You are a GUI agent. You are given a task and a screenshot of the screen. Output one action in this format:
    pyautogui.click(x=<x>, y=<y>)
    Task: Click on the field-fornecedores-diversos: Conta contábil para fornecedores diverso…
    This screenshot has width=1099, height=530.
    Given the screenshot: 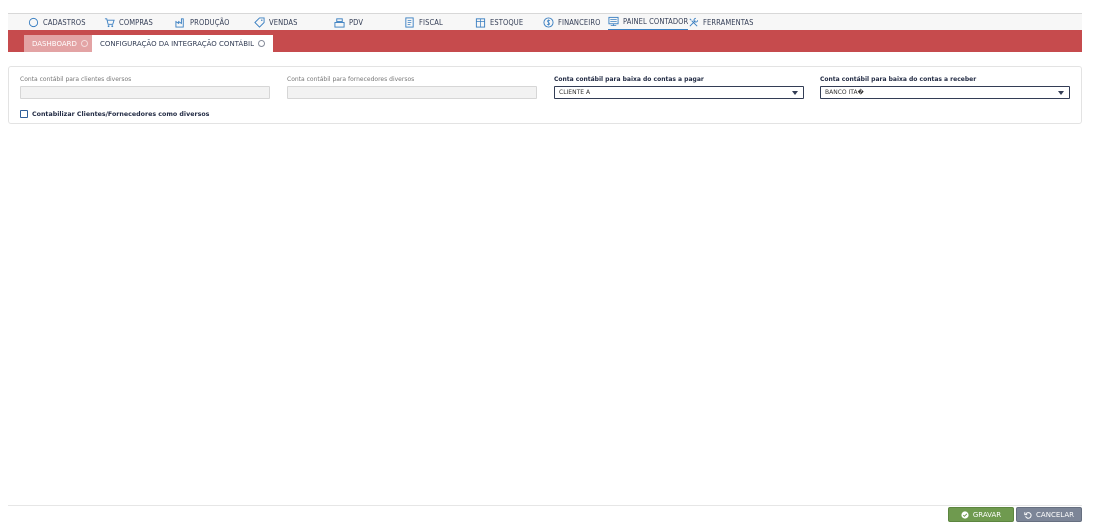 What is the action you would take?
    pyautogui.click(x=412, y=87)
    